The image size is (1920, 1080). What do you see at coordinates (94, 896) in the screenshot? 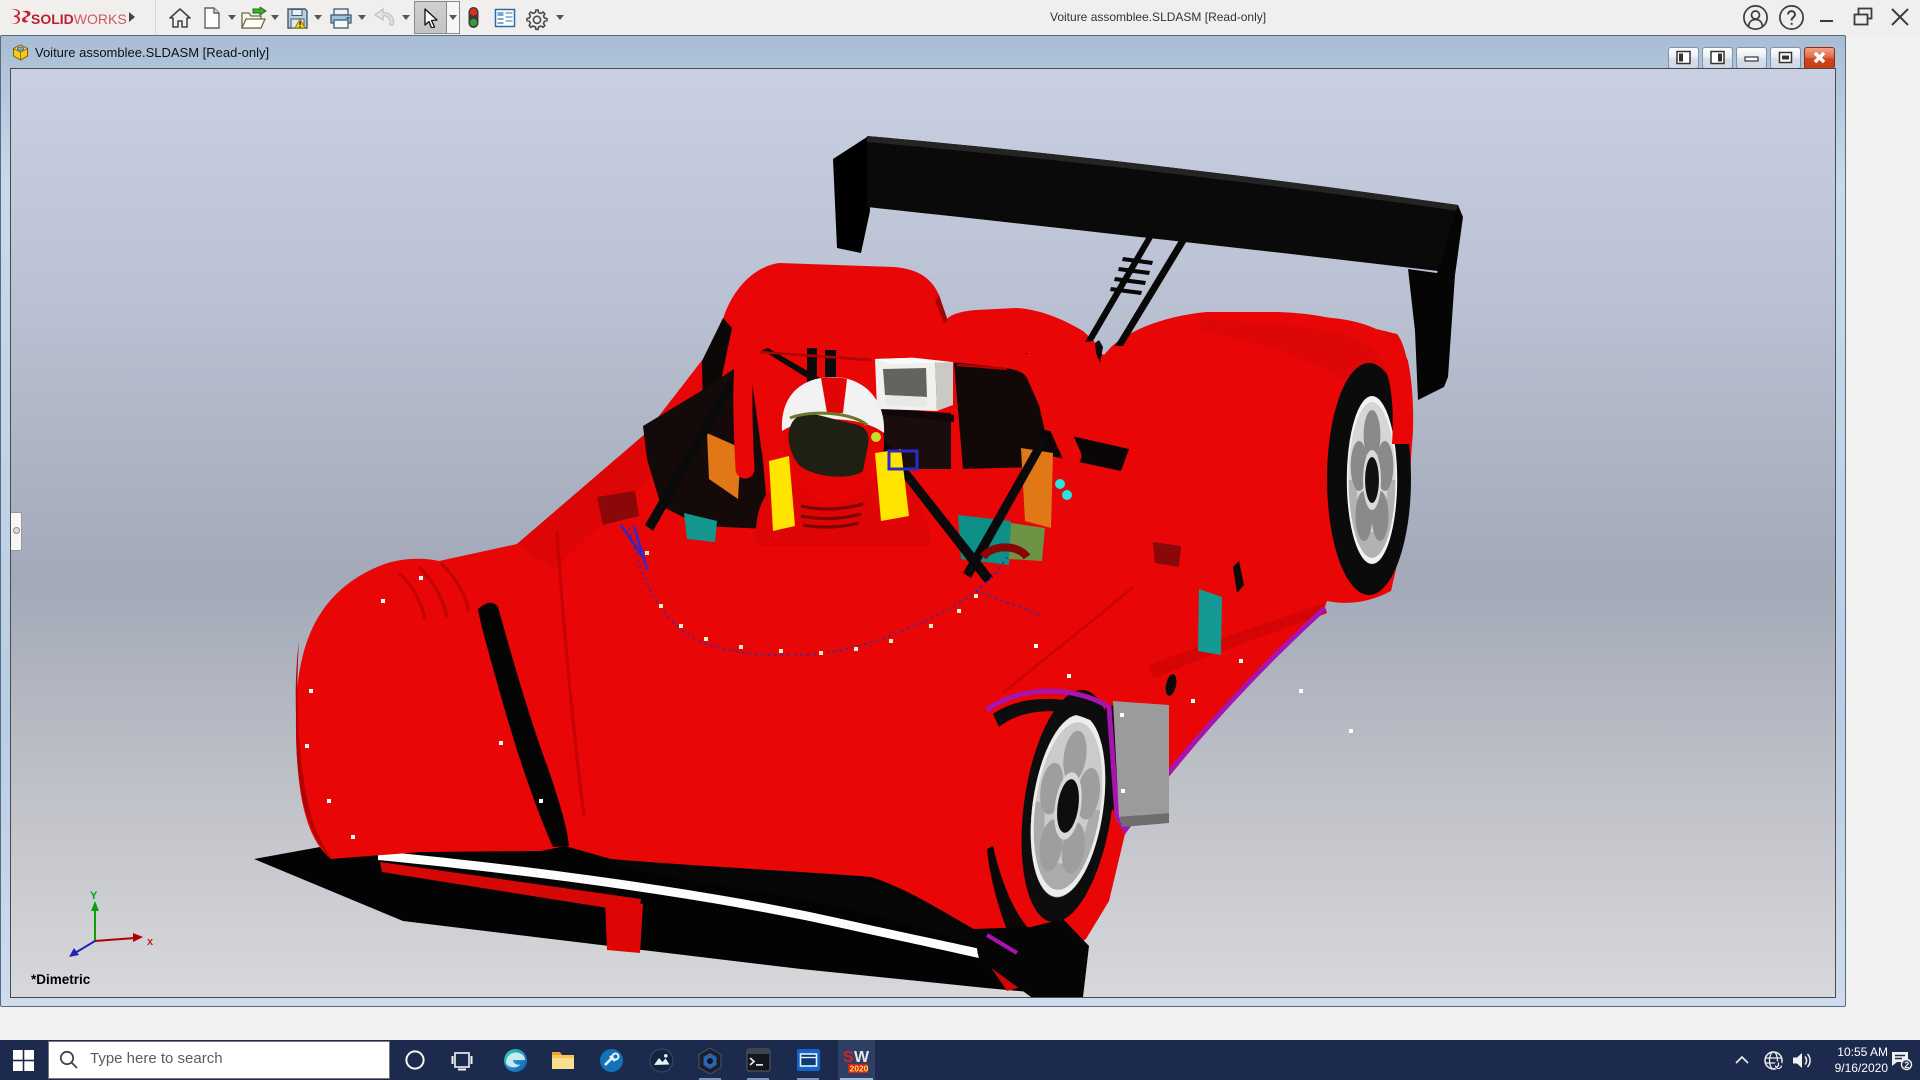
I see `svg-text: Y` at bounding box center [94, 896].